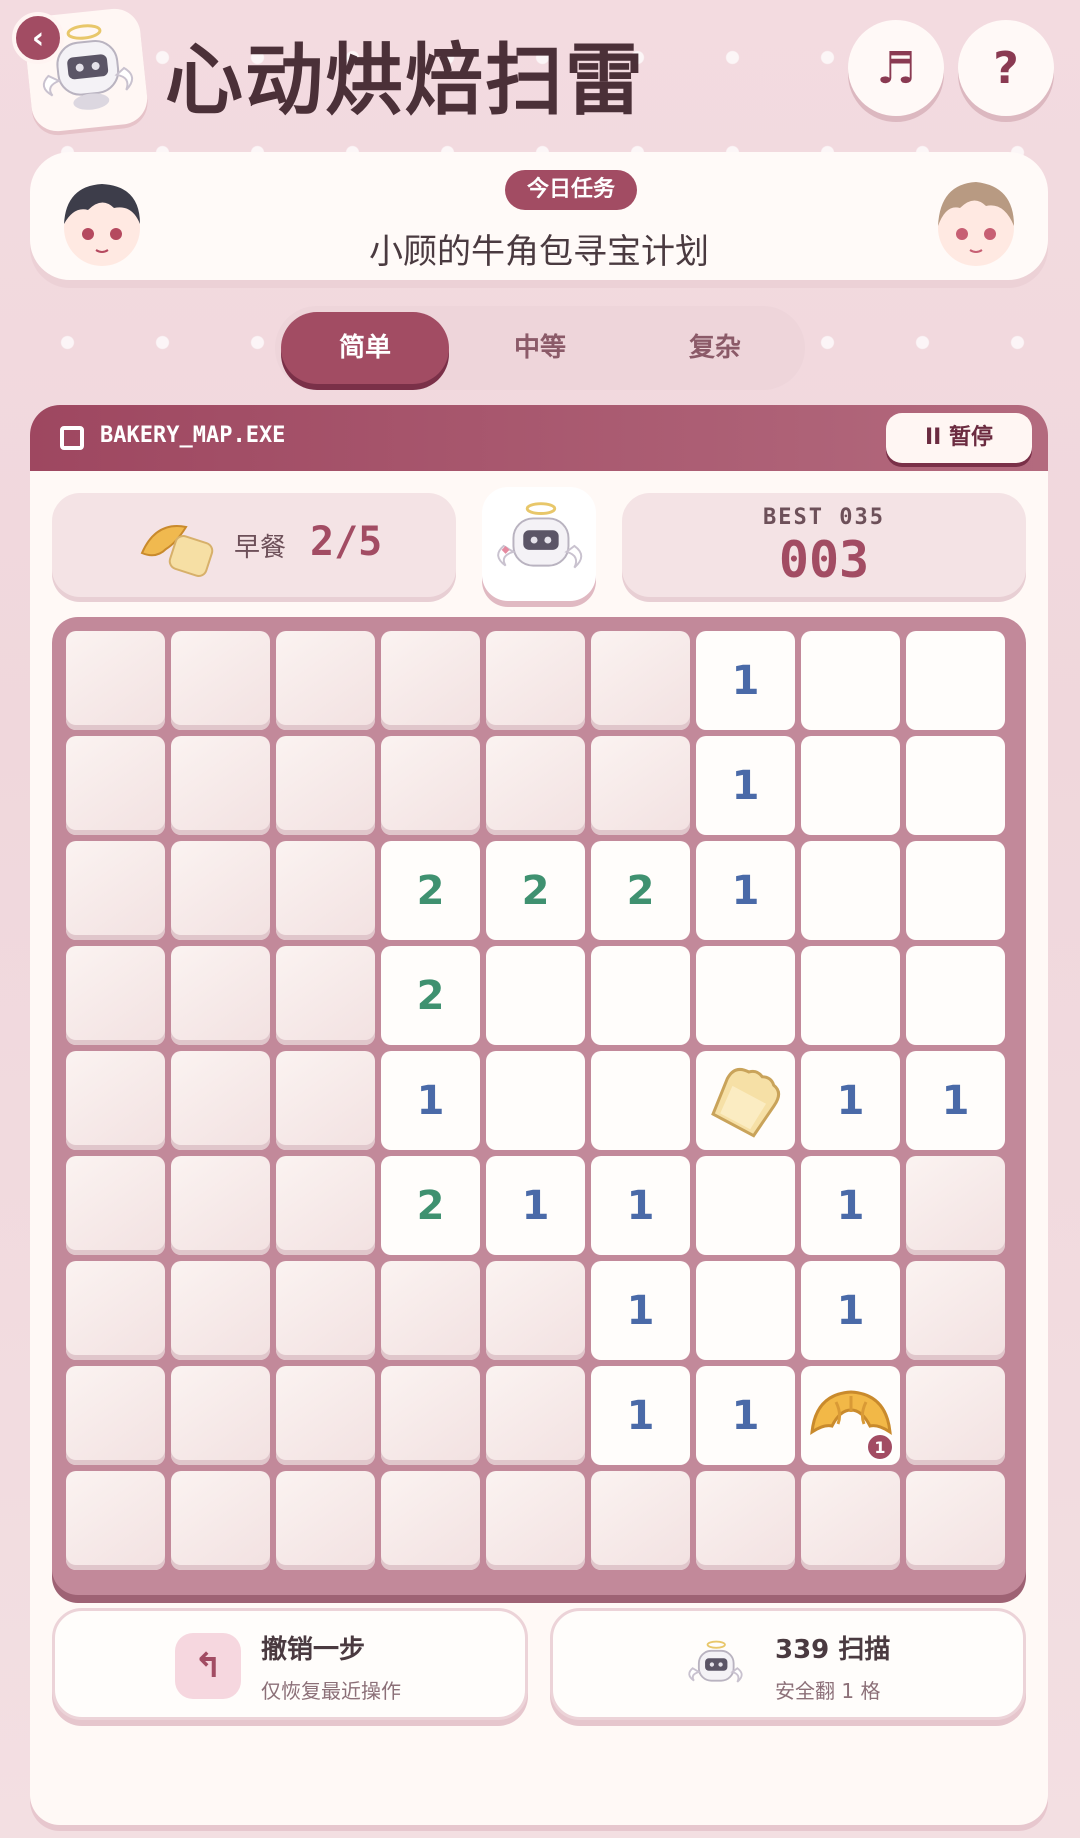 The height and width of the screenshot is (1838, 1080). I want to click on help-button: ?, so click(1006, 68).